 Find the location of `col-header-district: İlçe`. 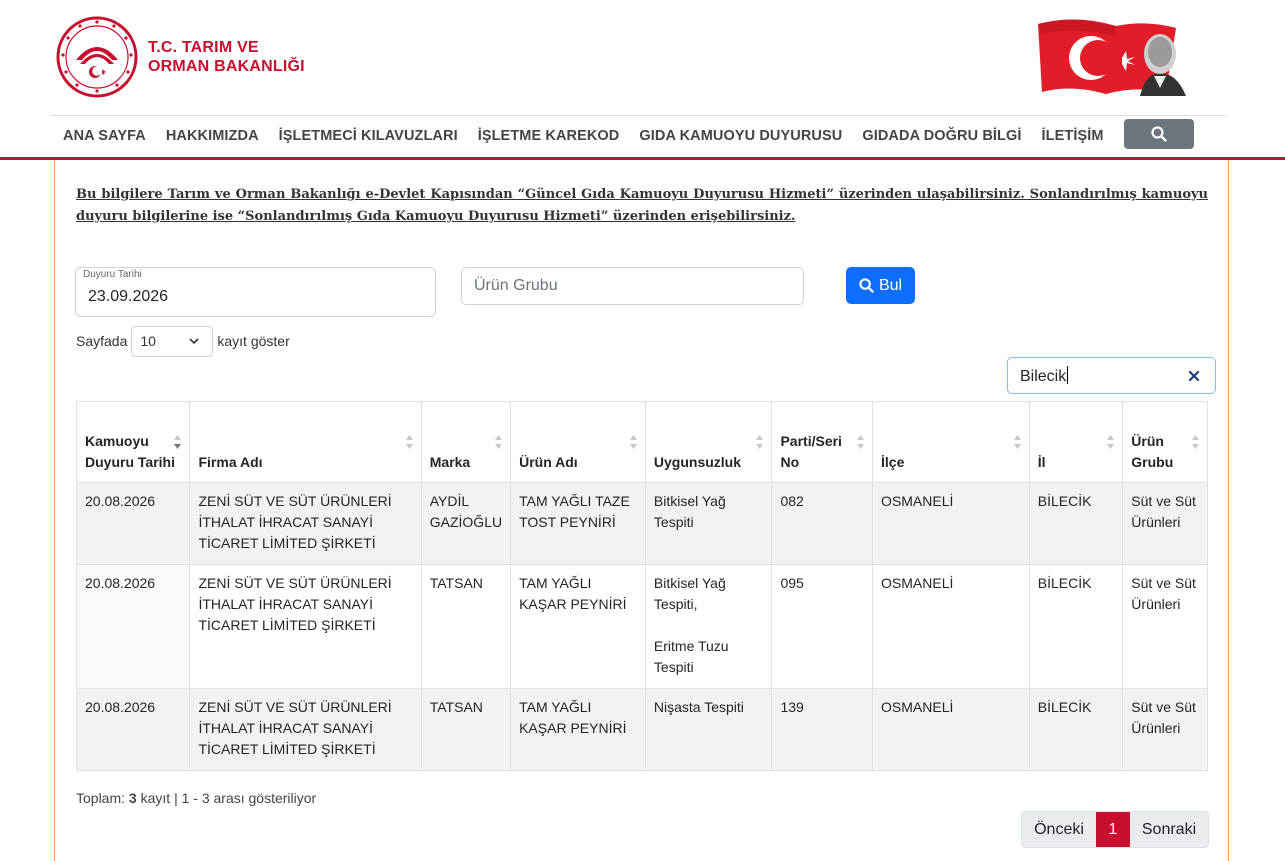

col-header-district: İlçe is located at coordinates (951, 442).